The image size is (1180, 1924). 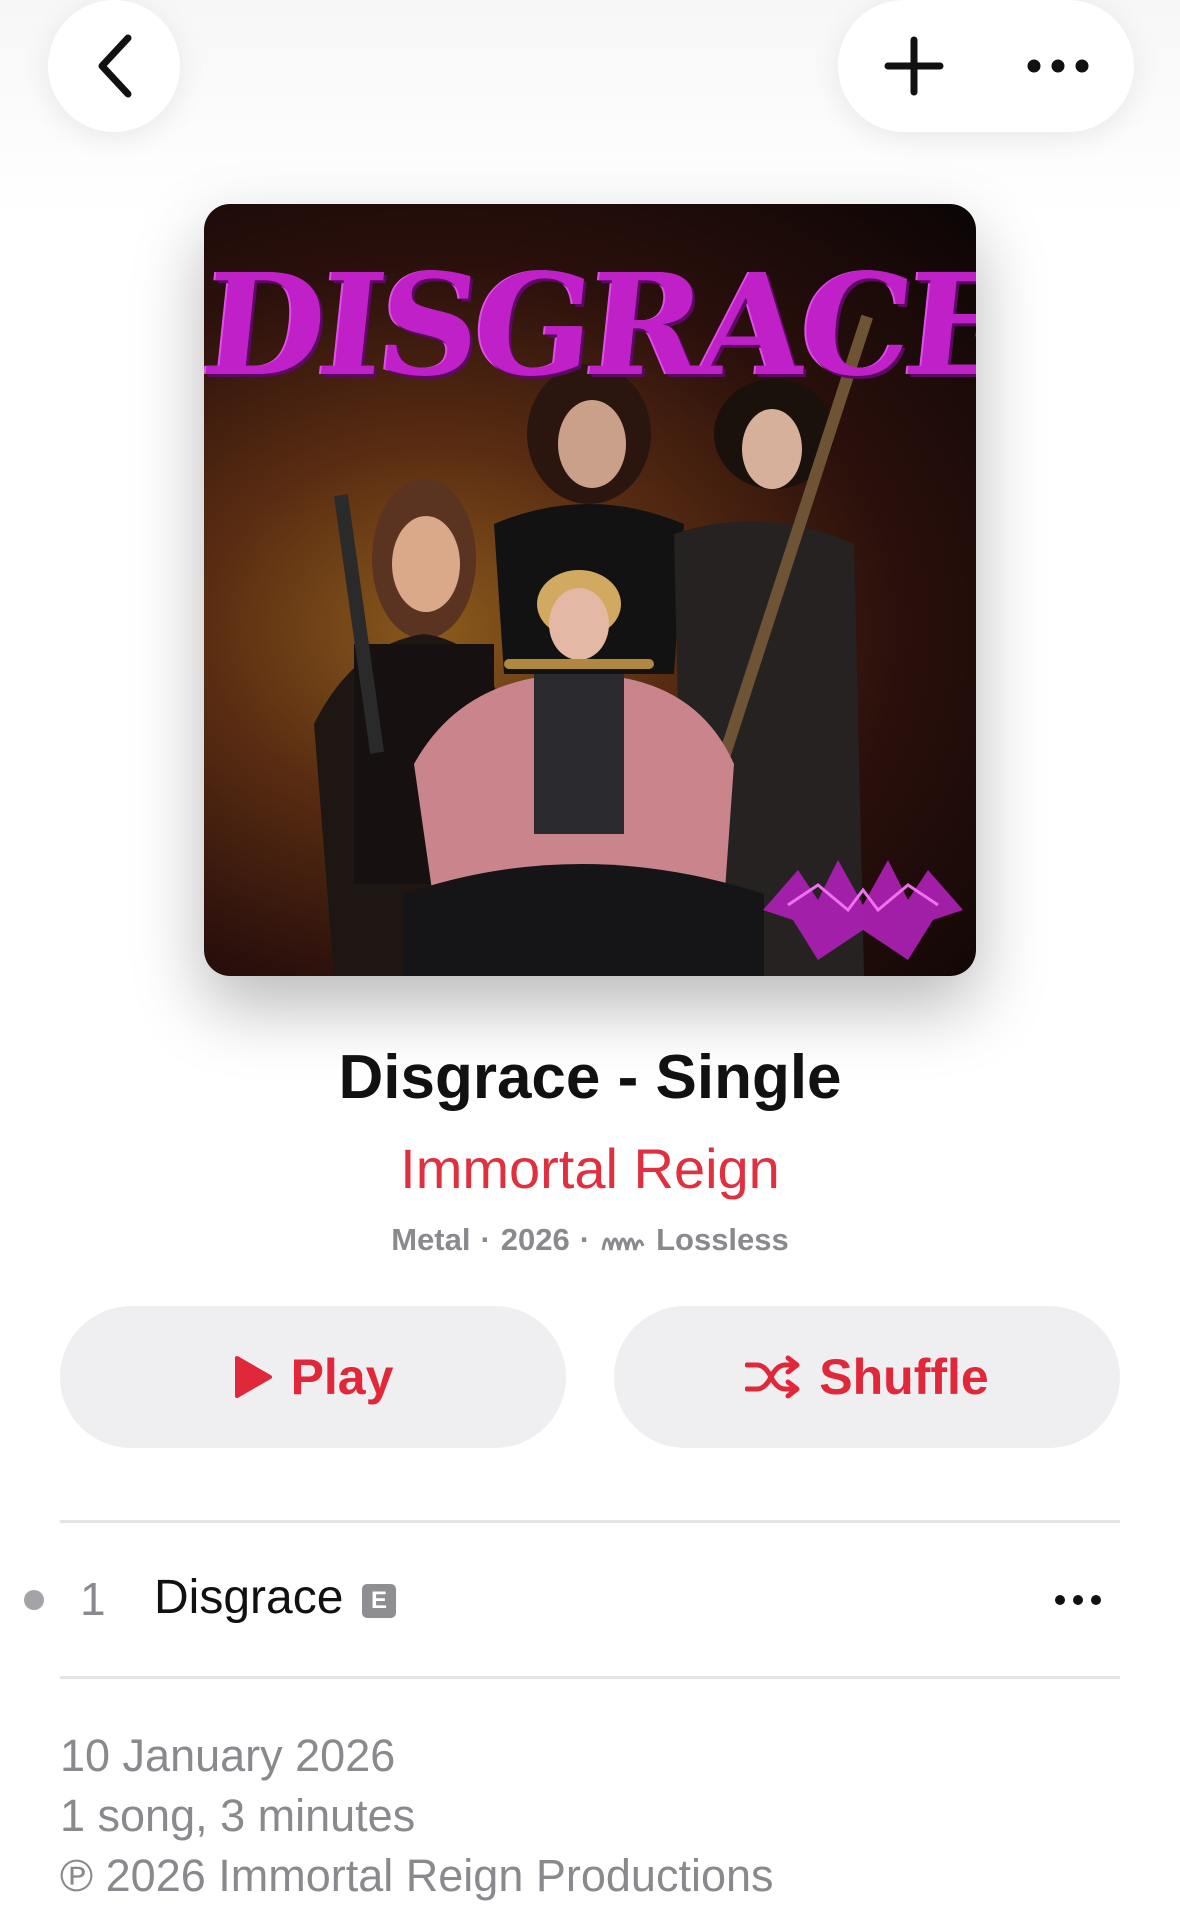 I want to click on action-pill, so click(x=986, y=66).